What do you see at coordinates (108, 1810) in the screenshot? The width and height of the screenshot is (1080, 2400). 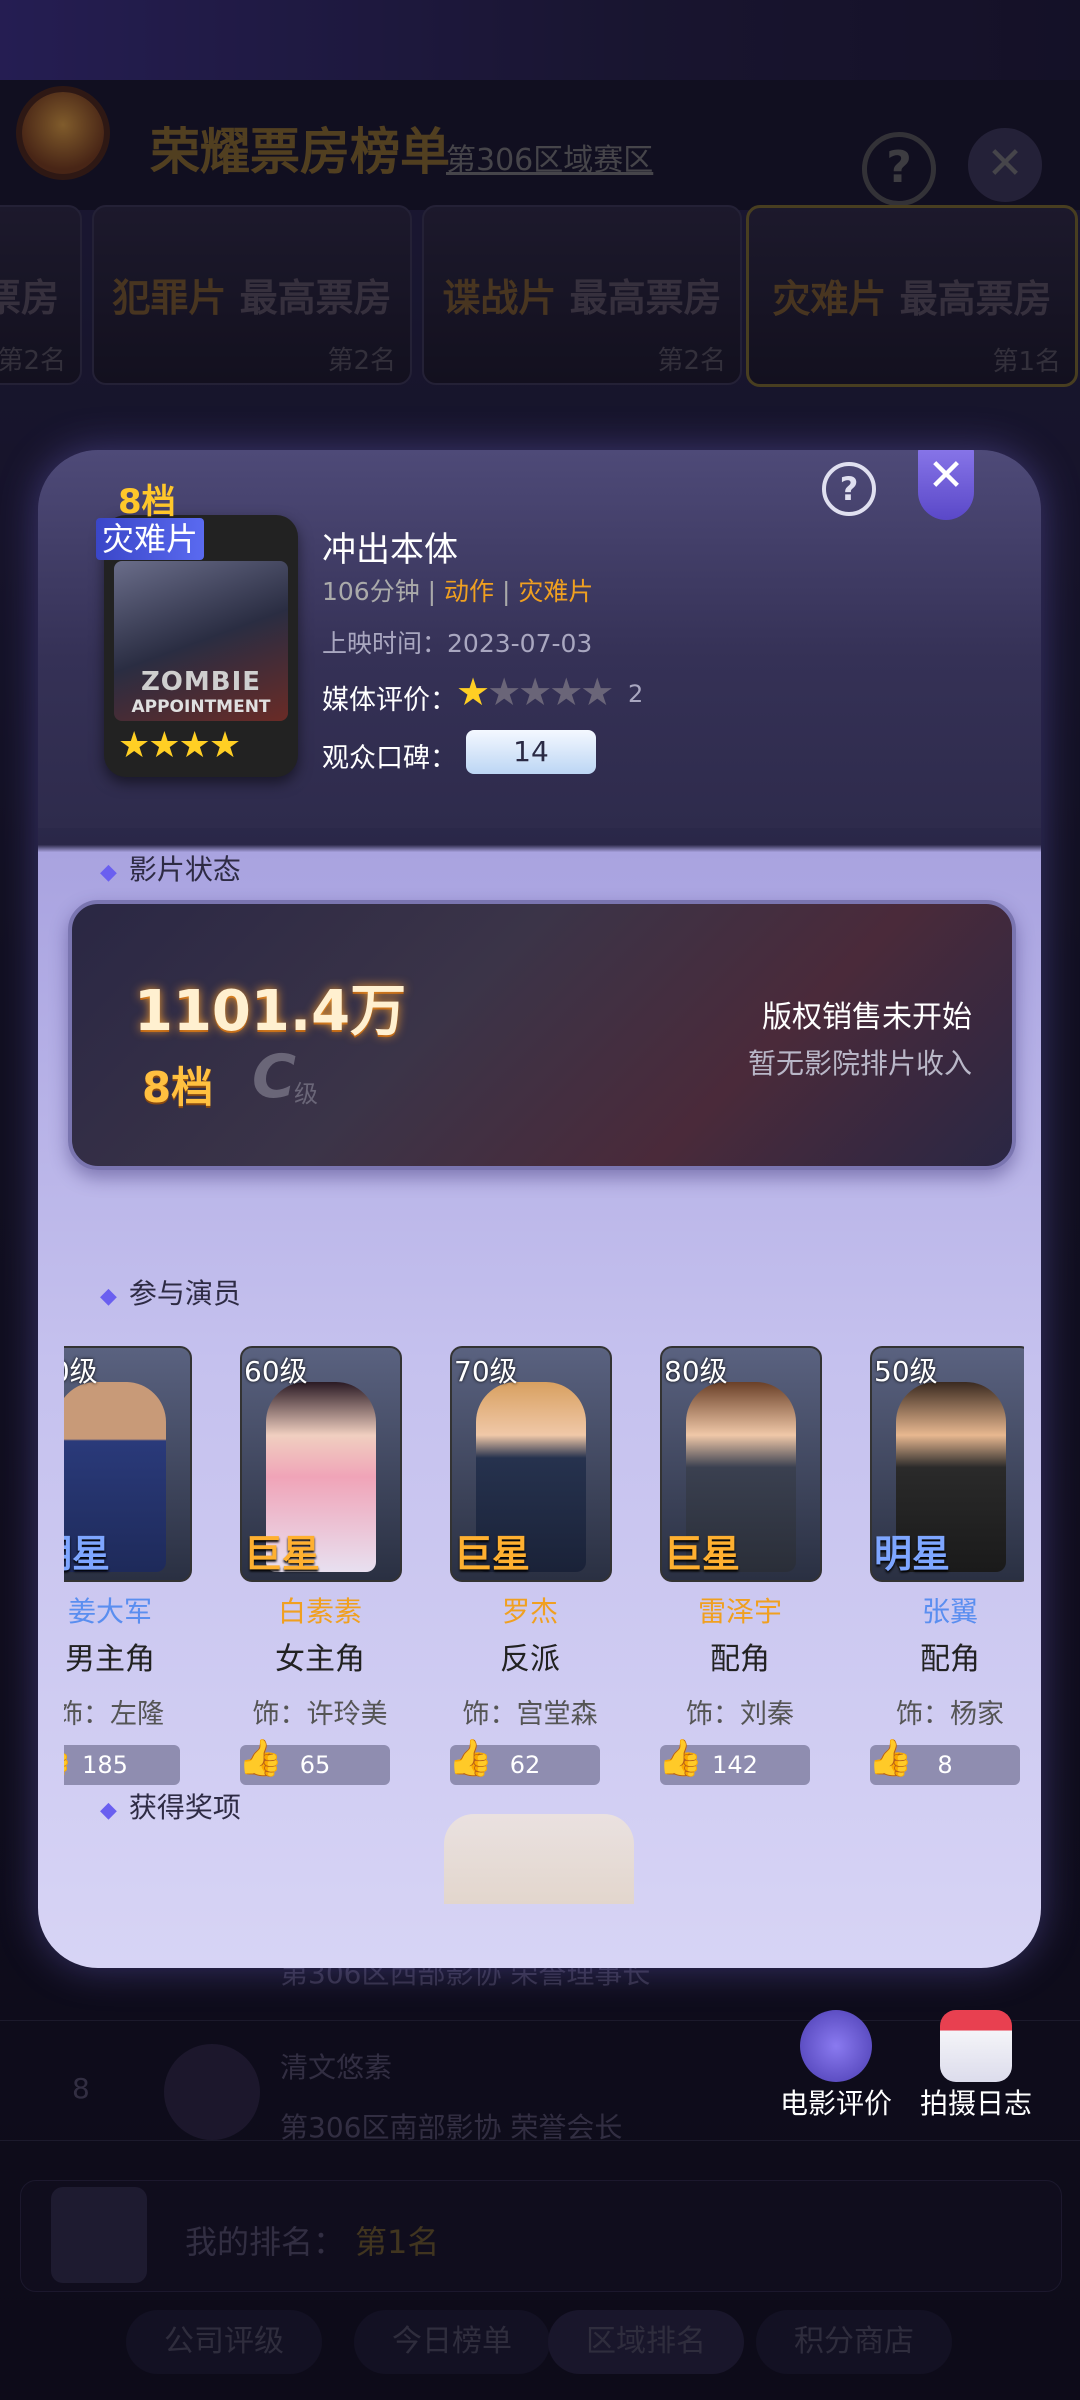 I see `diamond-icon: ◆` at bounding box center [108, 1810].